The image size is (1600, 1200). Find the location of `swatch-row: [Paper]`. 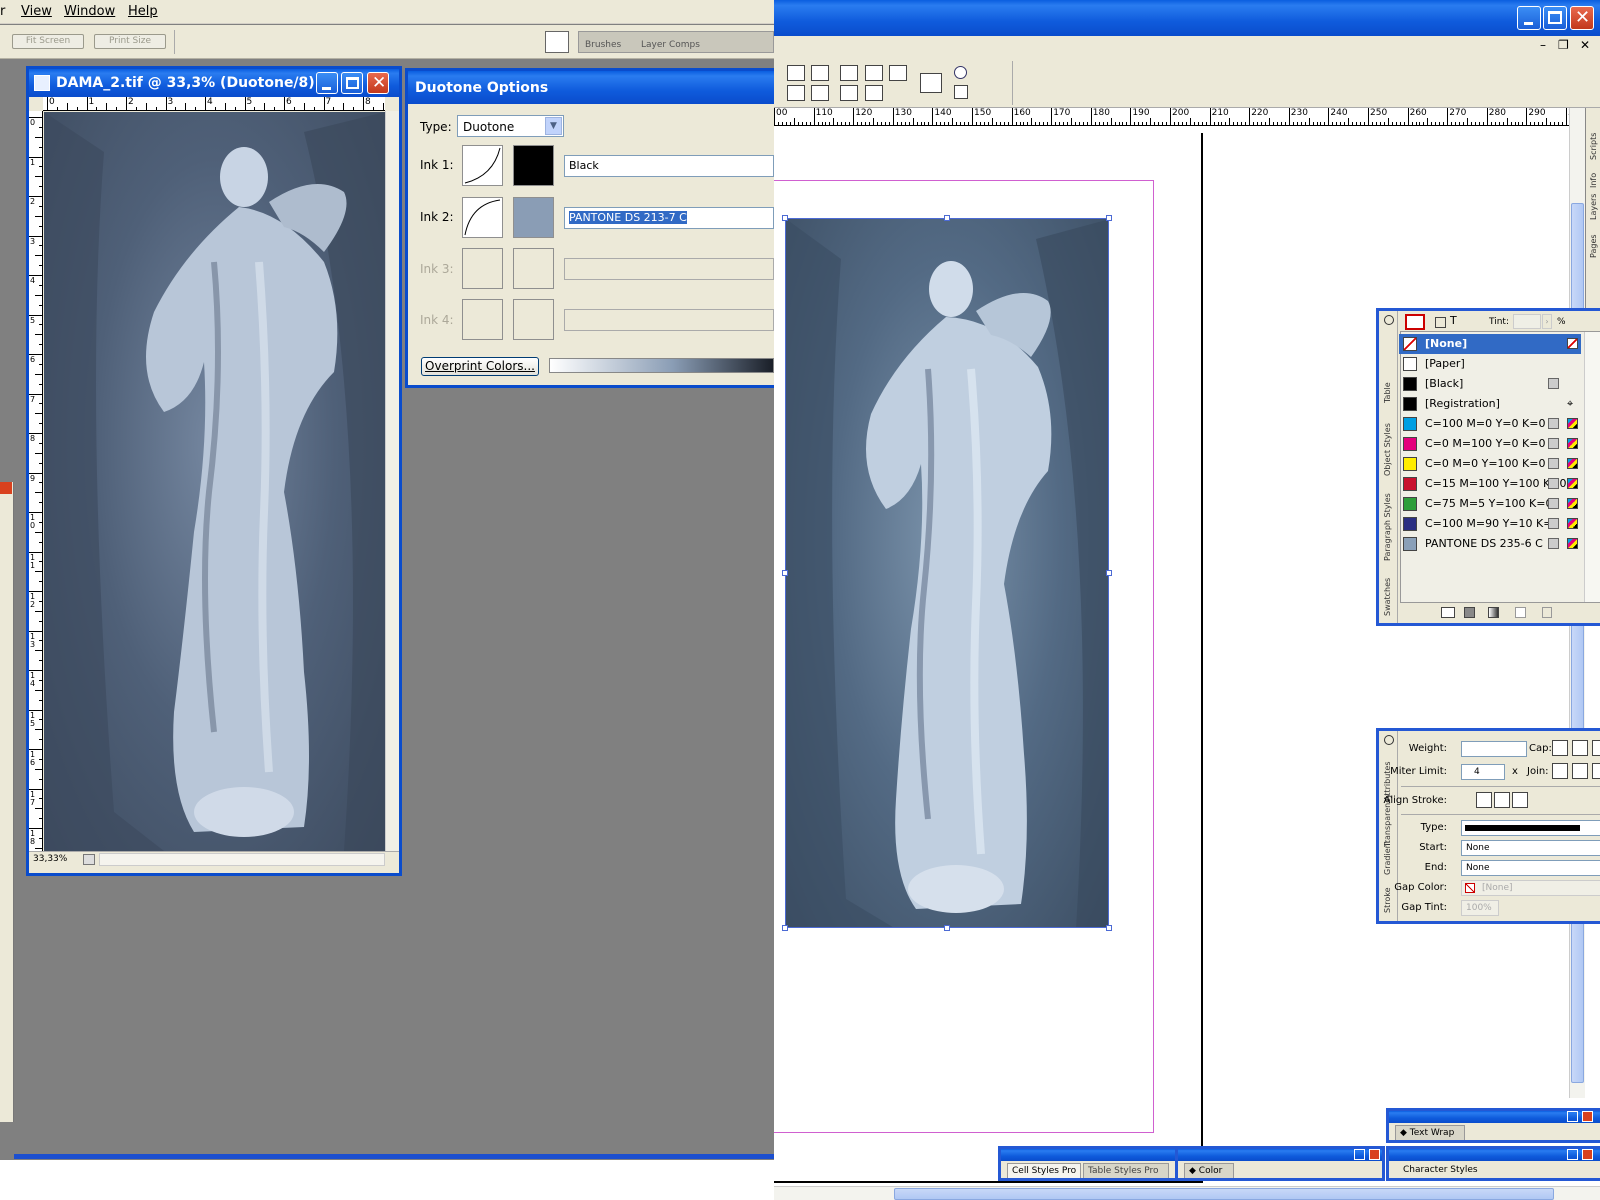

swatch-row: [Paper] is located at coordinates (1490, 364).